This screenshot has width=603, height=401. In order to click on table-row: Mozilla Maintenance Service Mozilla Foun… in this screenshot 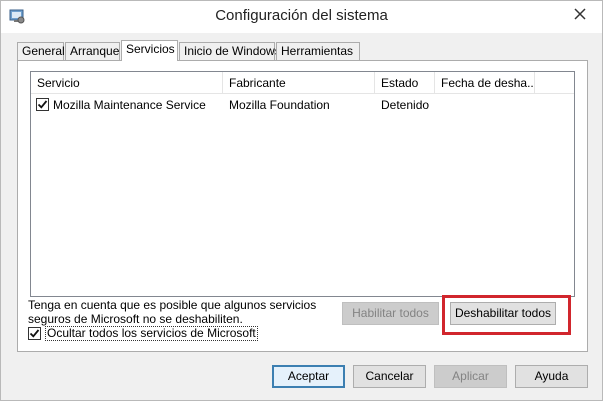, I will do `click(302, 105)`.